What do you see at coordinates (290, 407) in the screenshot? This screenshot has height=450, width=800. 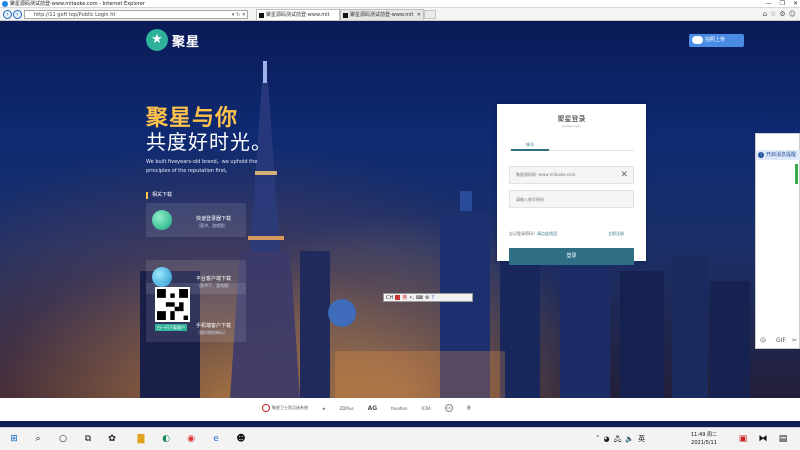 I see `partner-label: 聚星卫士防沉迷系统` at bounding box center [290, 407].